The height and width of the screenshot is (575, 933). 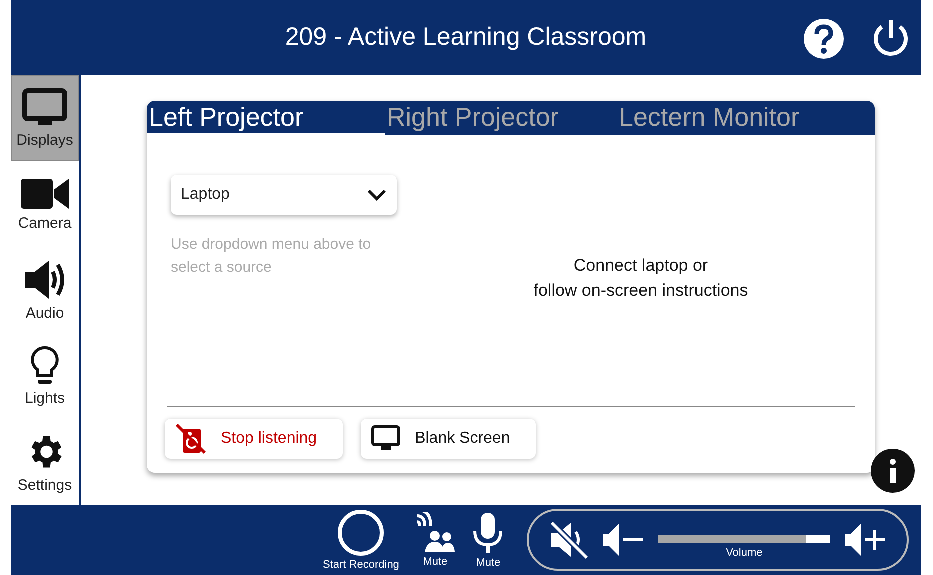 I want to click on source-hint: Use dropdown menu above to select a source, so click(x=271, y=256).